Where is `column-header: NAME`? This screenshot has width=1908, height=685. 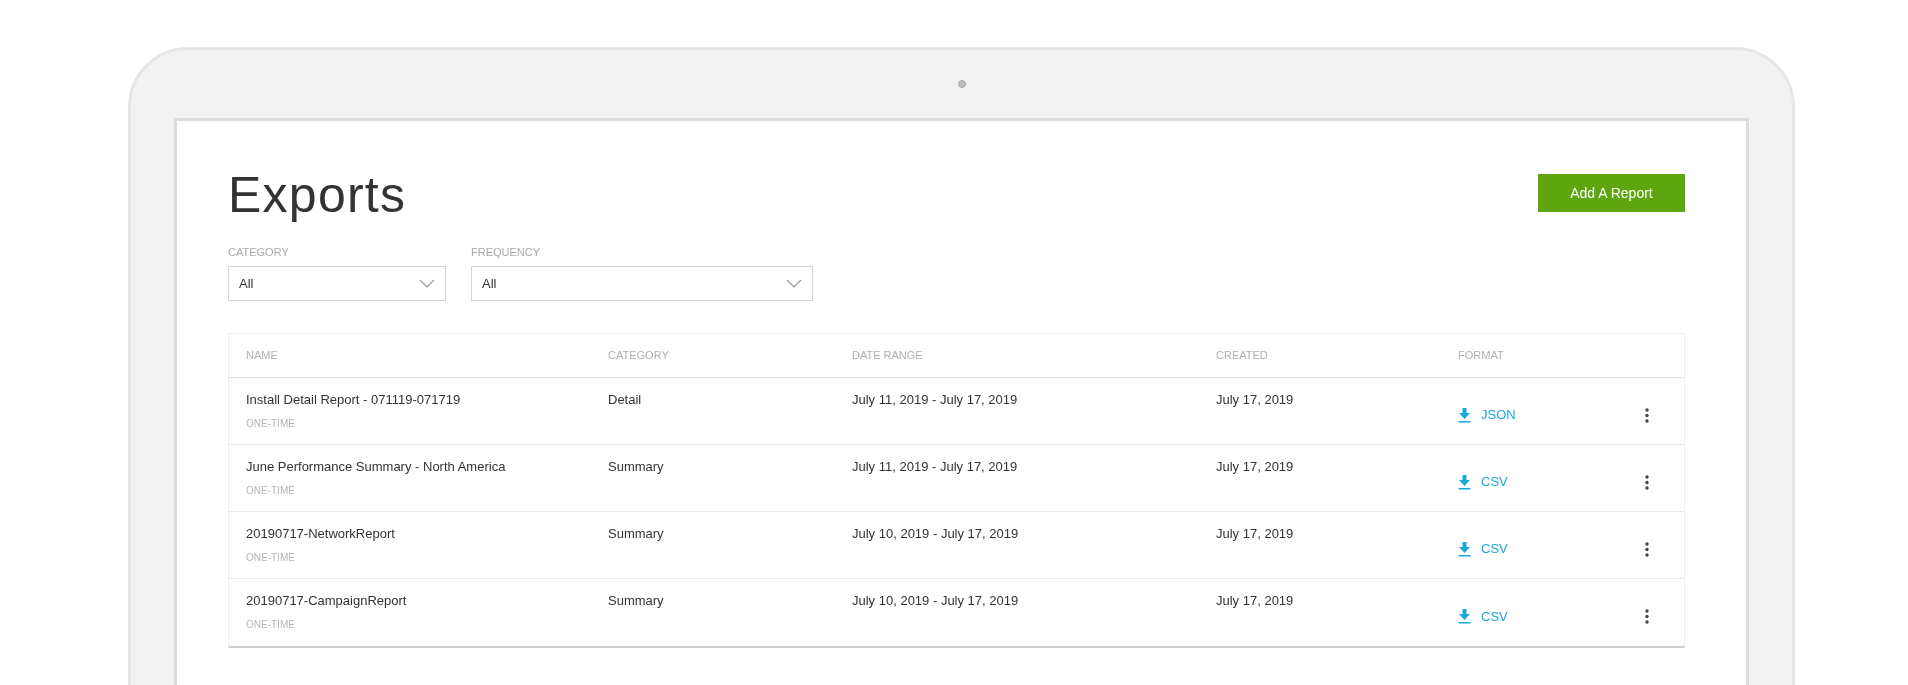
column-header: NAME is located at coordinates (262, 356).